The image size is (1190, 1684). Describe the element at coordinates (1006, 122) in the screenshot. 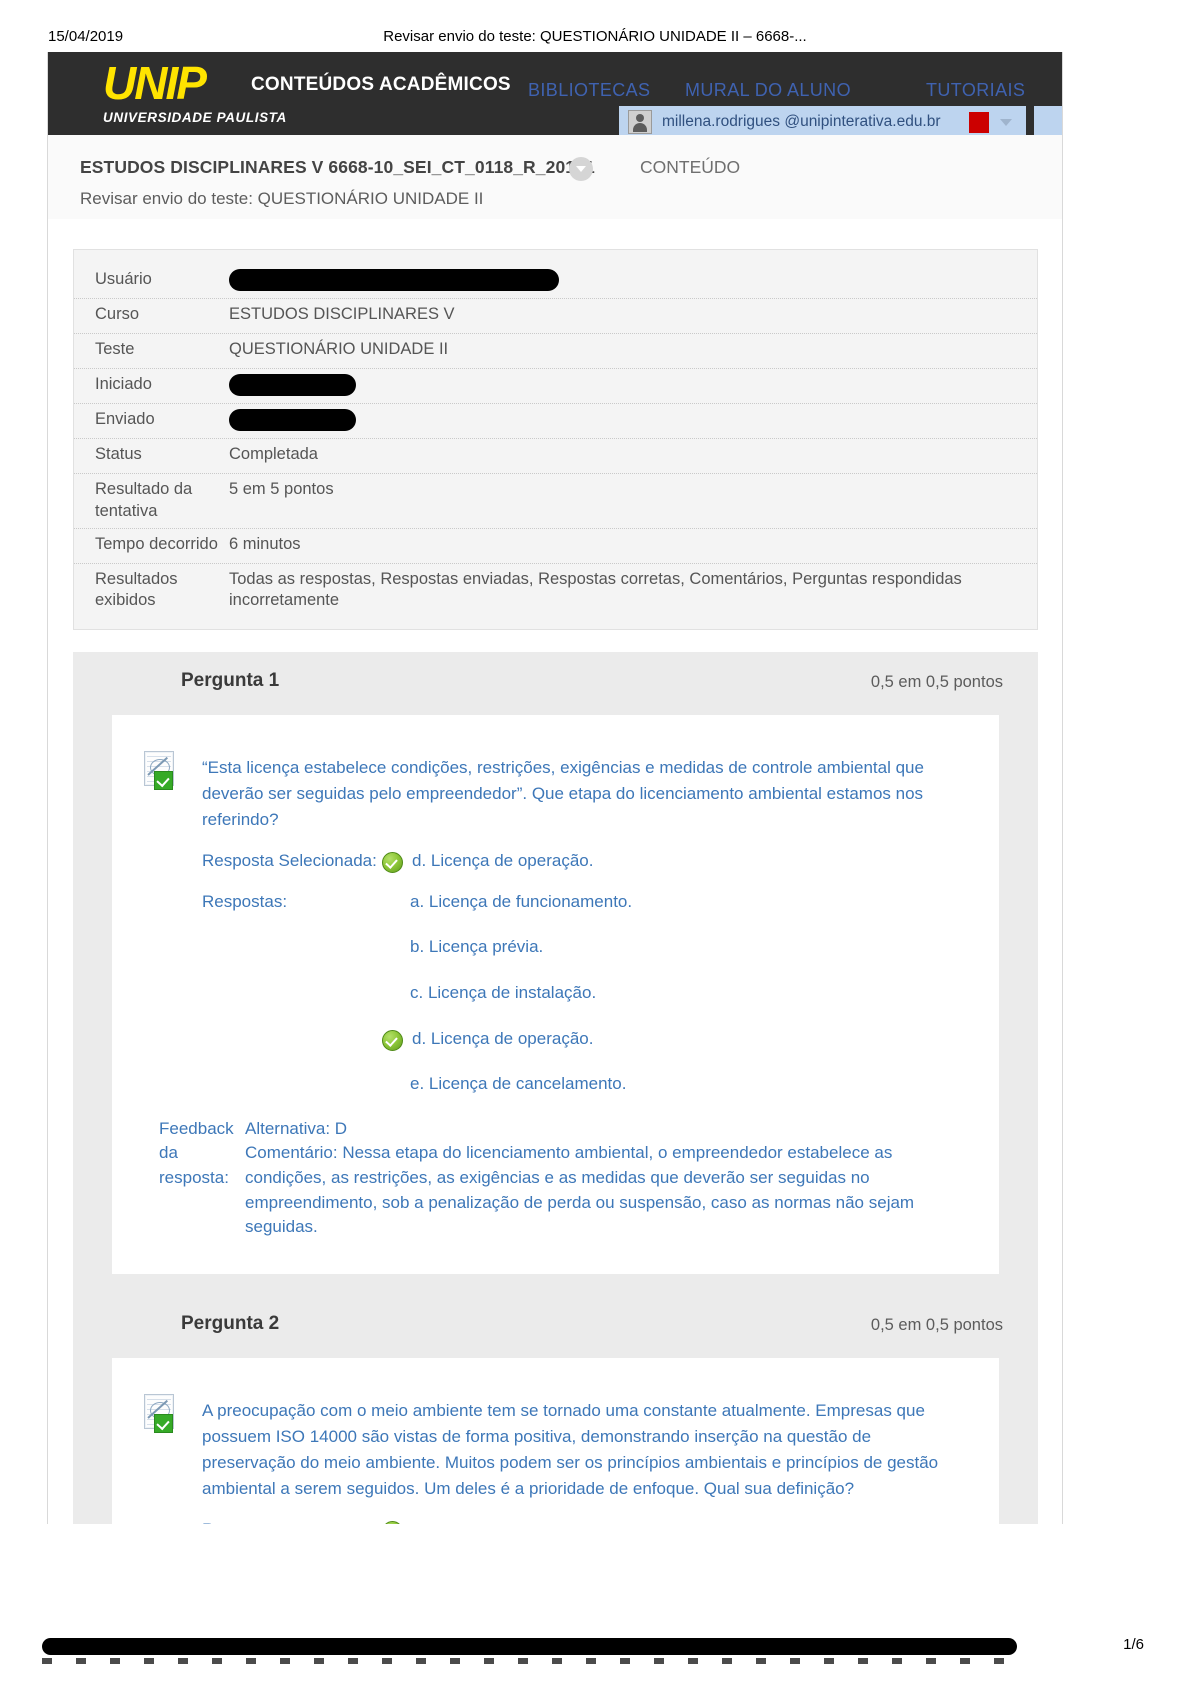

I see `chevron-down-icon` at that location.